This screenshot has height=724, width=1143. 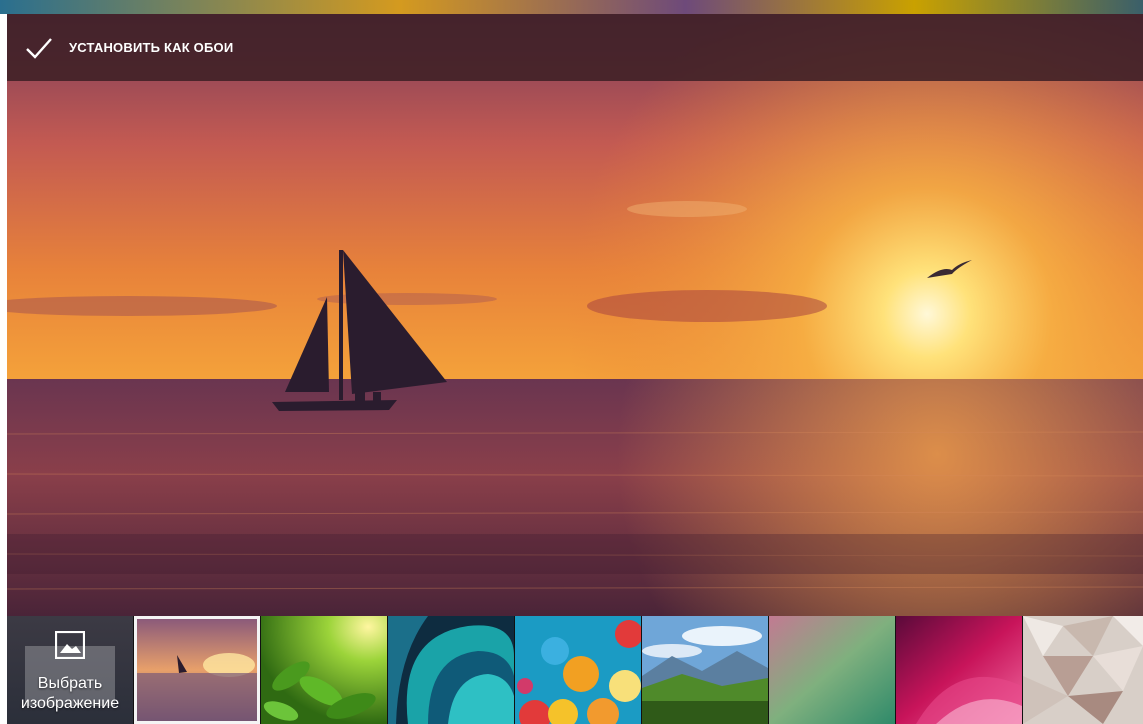 I want to click on wallpaper-thumbnail-strip: Выбрать изображение, so click(x=575, y=670).